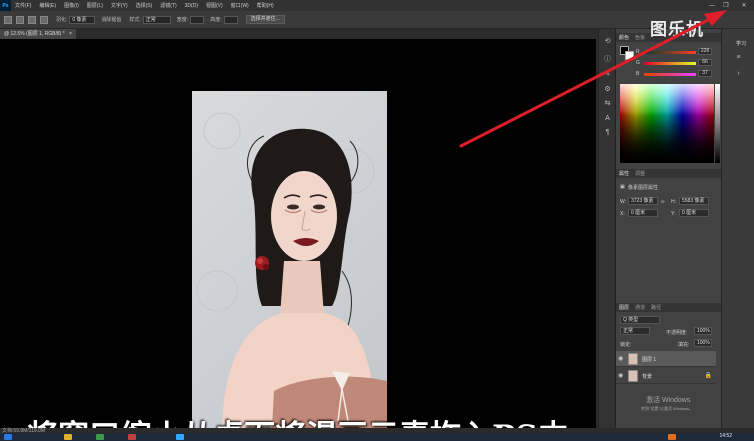 The image size is (754, 441). What do you see at coordinates (640, 320) in the screenshot?
I see `layer-kind-filter: Q 类型` at bounding box center [640, 320].